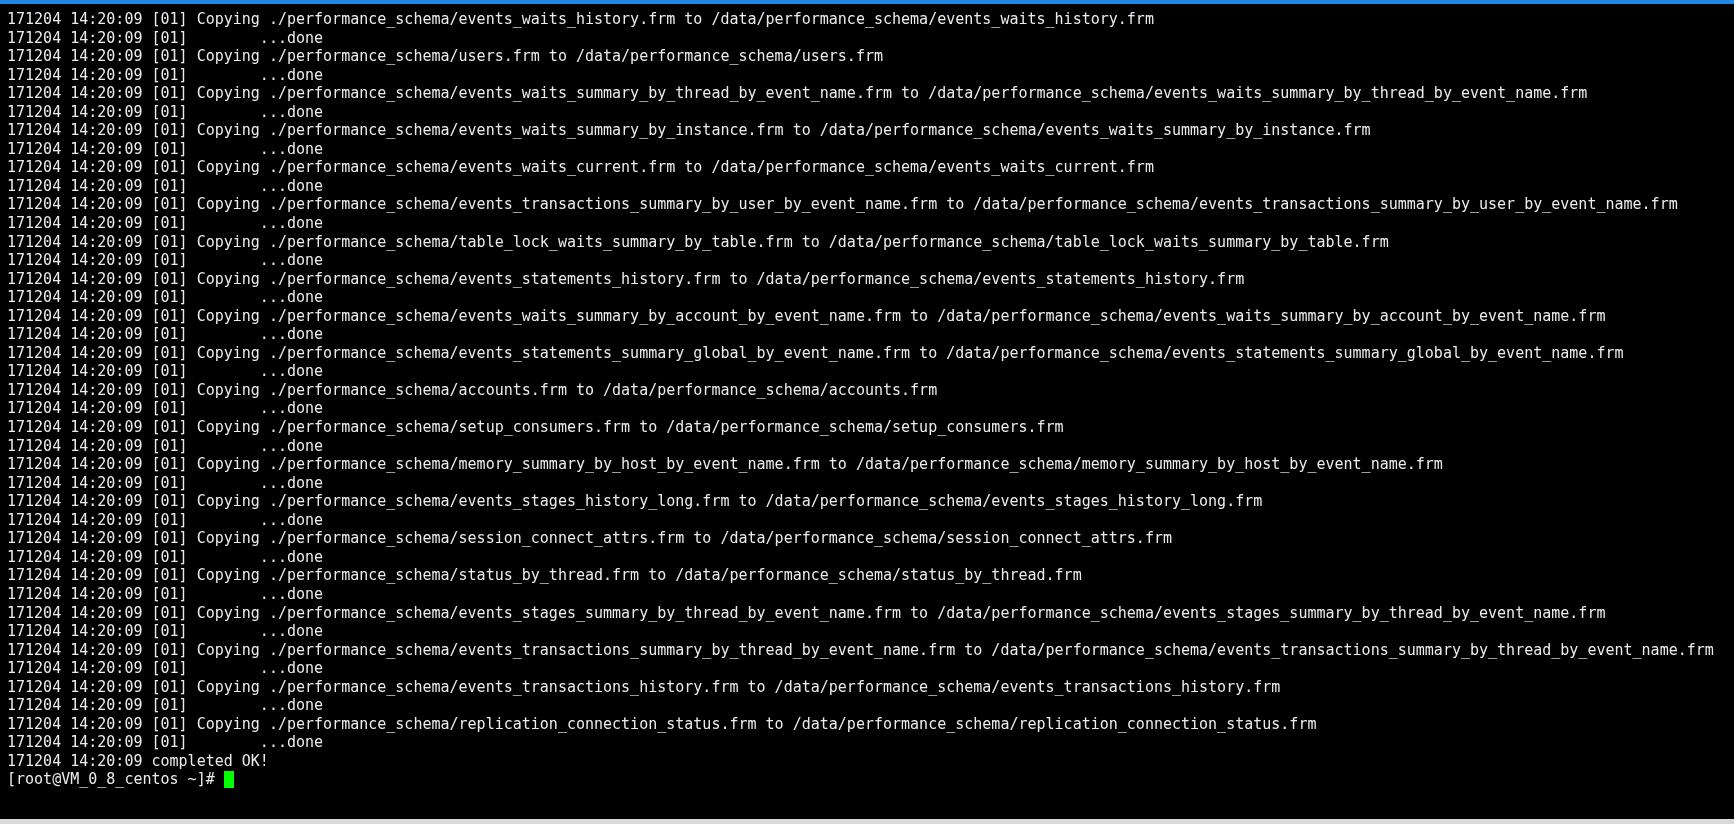  I want to click on terminal-line: 171204 14:20:09 [01] Copying ./performance_schema/events_statements_summary_global_by_event_name.frm to /data/performance_schema/events_statements_summary_global_by_event_name.frm, so click(815, 353).